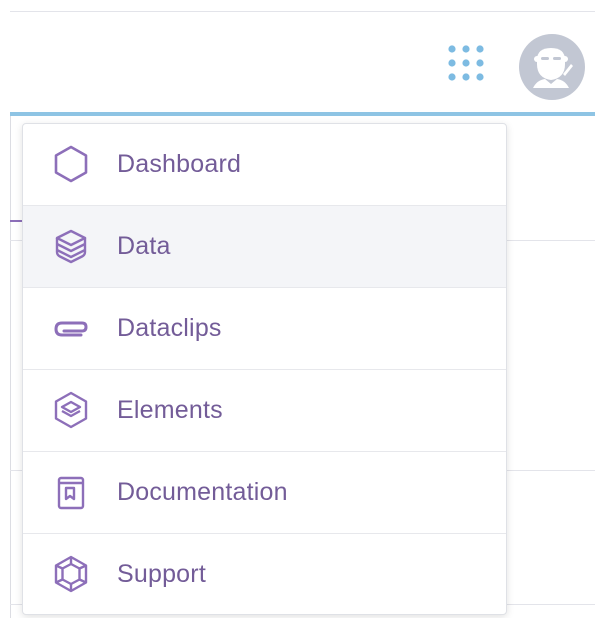  What do you see at coordinates (71, 164) in the screenshot?
I see `hexagon-icon` at bounding box center [71, 164].